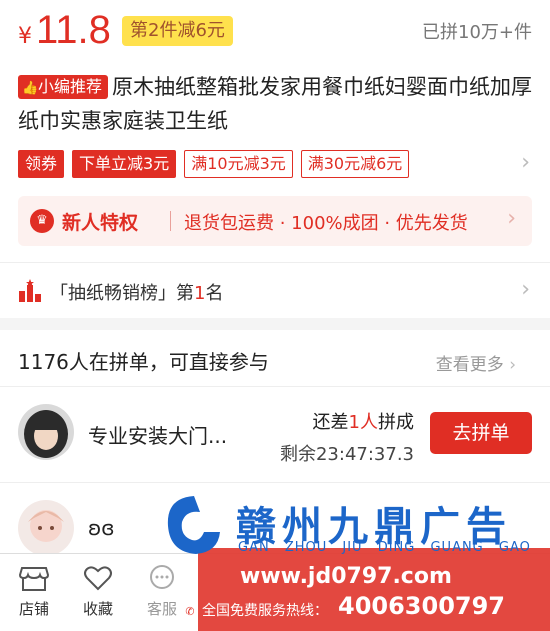  What do you see at coordinates (265, 611) in the screenshot?
I see `ad-hotline-text: 全国免费服务热线：` at bounding box center [265, 611].